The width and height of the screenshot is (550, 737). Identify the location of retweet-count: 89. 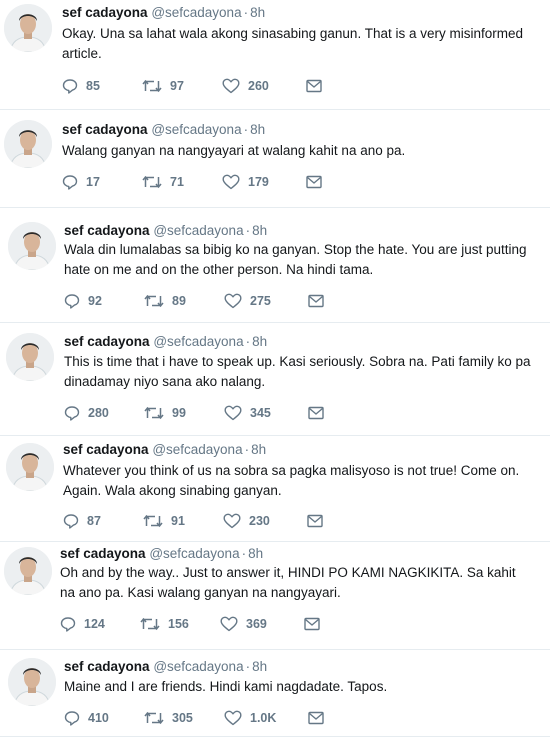
(179, 301).